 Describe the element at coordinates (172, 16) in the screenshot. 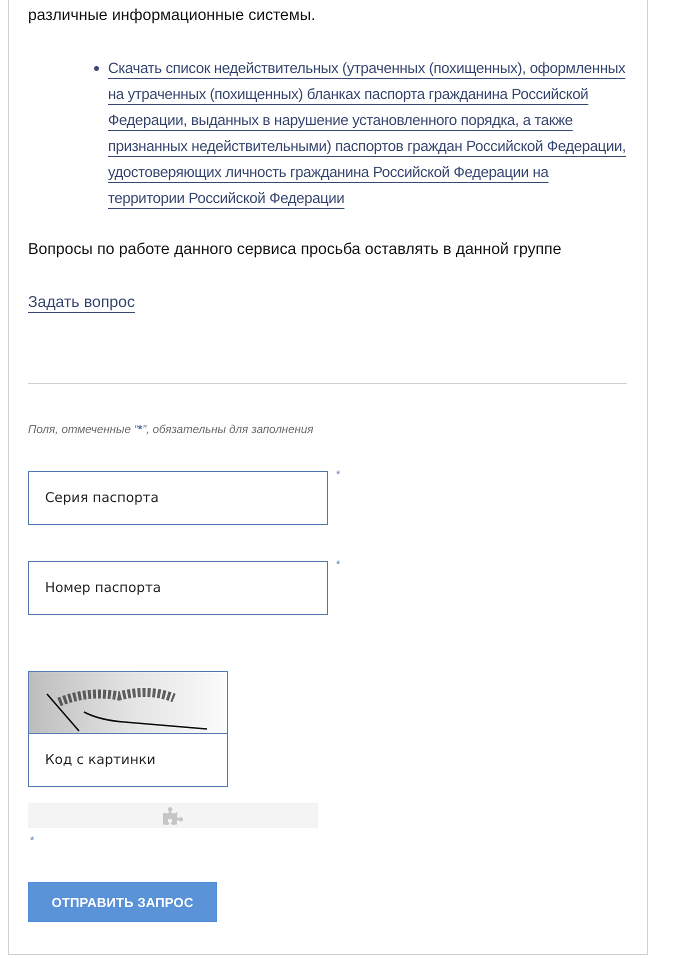

I see `intro-text: различные информационные системы.` at that location.